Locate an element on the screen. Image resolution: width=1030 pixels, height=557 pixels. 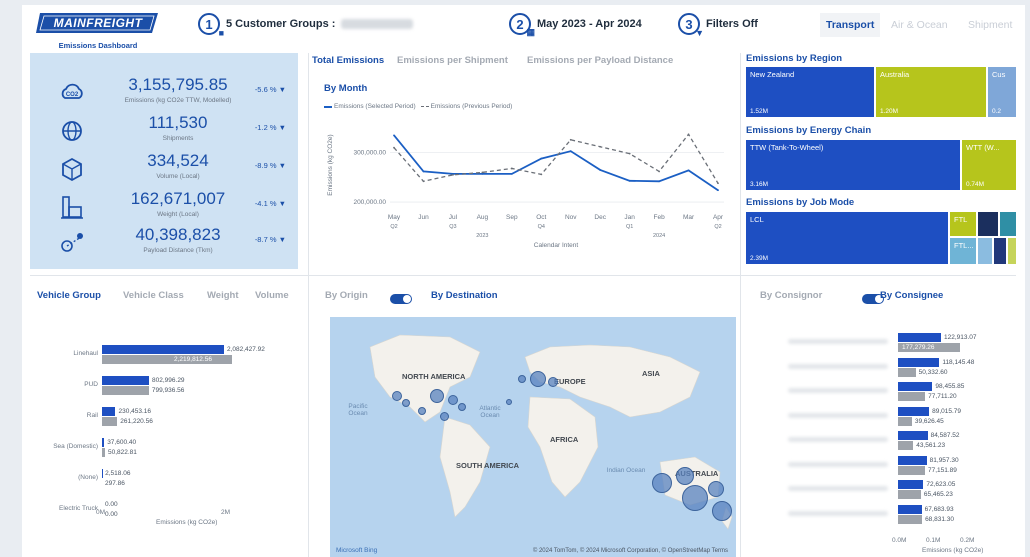
tab-total-emissions: Total Emissions is located at coordinates (348, 60).